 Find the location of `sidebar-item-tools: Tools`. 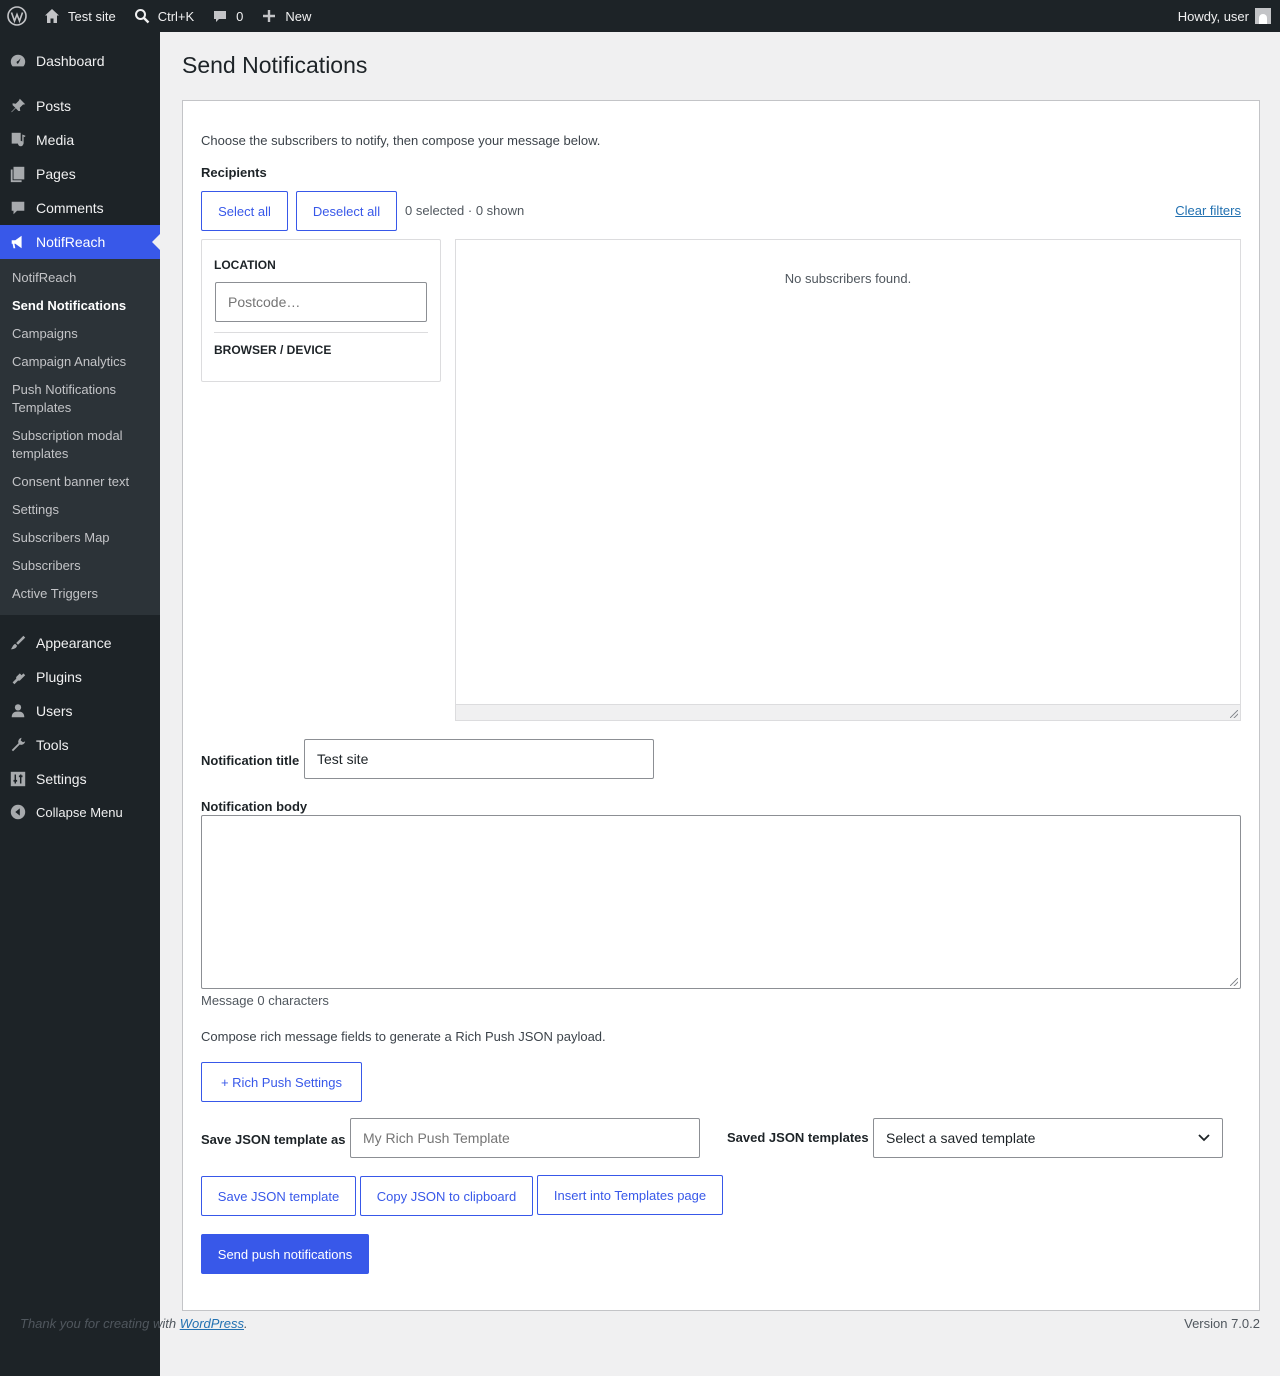

sidebar-item-tools: Tools is located at coordinates (80, 745).